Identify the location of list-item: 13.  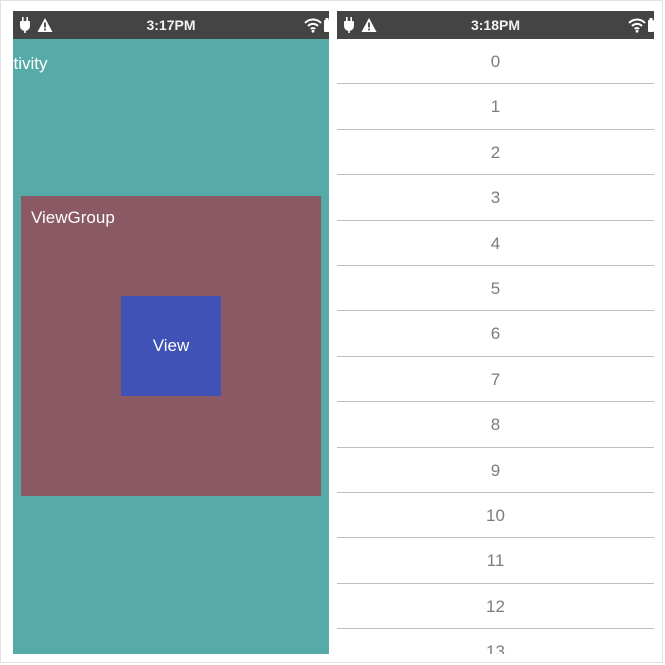
(495, 641).